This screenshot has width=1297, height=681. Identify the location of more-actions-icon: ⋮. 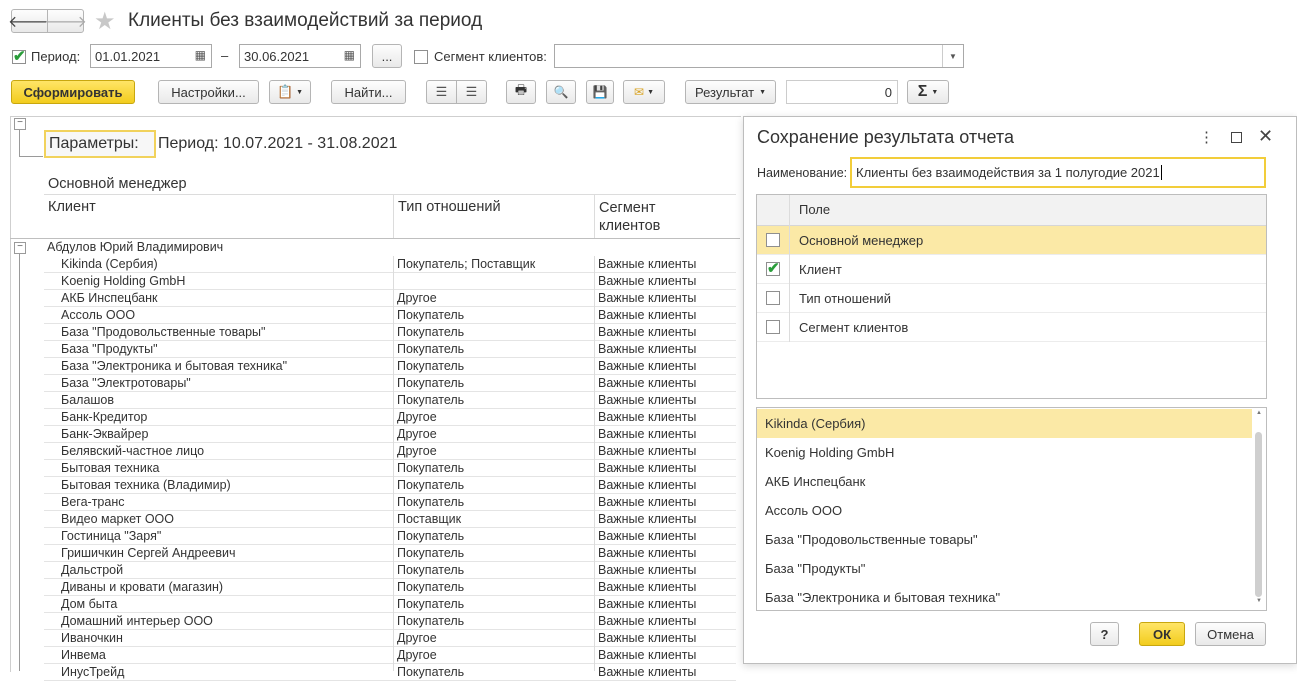
(1206, 137).